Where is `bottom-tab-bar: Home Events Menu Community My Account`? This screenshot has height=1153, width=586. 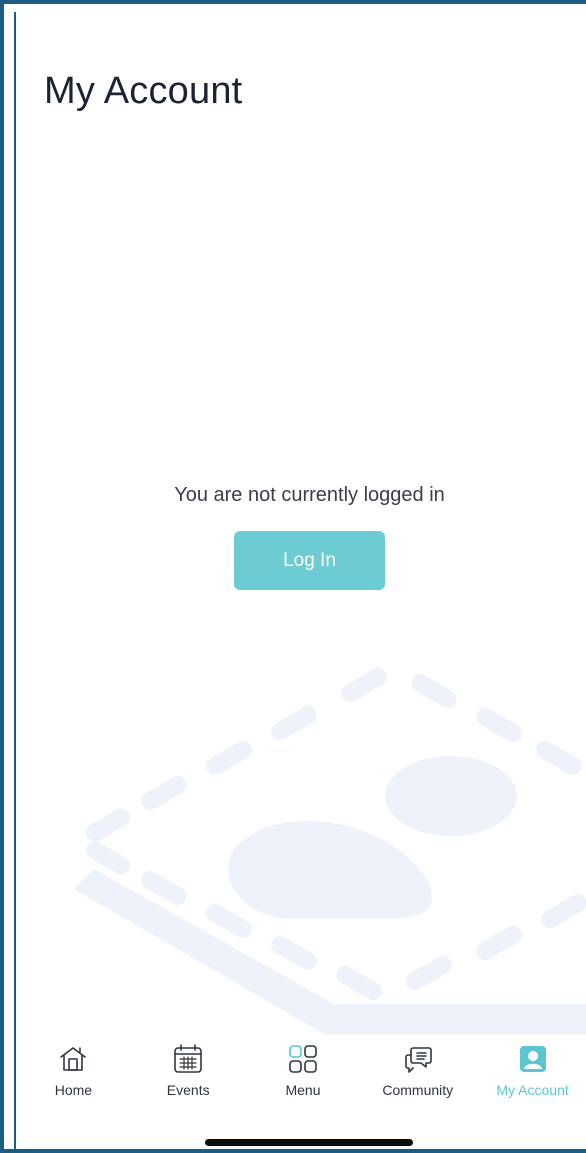 bottom-tab-bar: Home Events Menu Community My Account is located at coordinates (301, 1077).